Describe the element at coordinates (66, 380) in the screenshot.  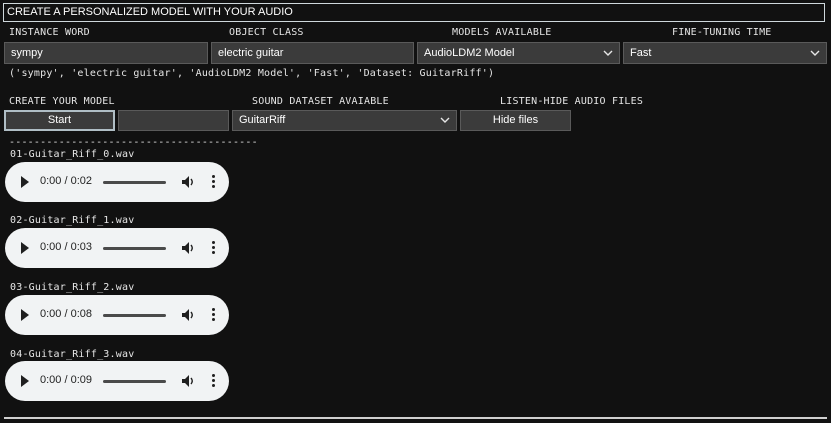
I see `audio-time: 0:00 / 0:09` at that location.